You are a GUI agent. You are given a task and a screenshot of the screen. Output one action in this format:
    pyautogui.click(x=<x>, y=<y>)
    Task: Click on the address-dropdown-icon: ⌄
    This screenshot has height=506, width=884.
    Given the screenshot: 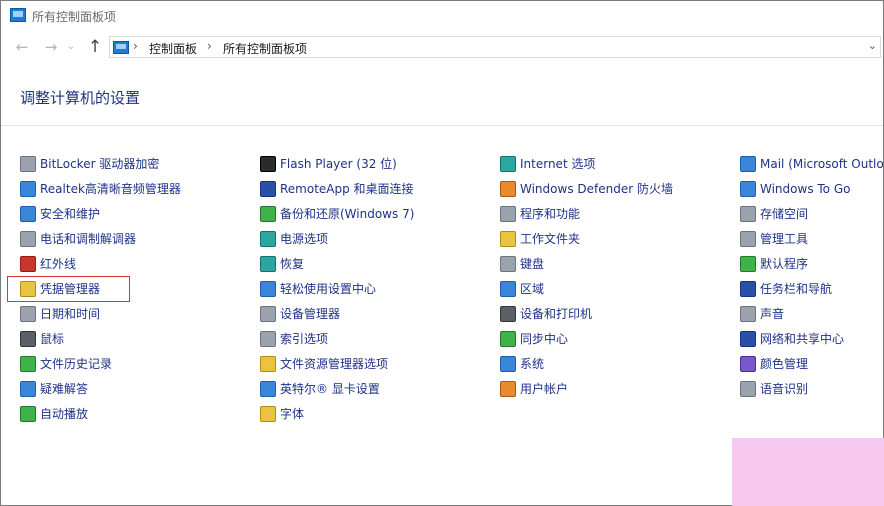 What is the action you would take?
    pyautogui.click(x=872, y=45)
    